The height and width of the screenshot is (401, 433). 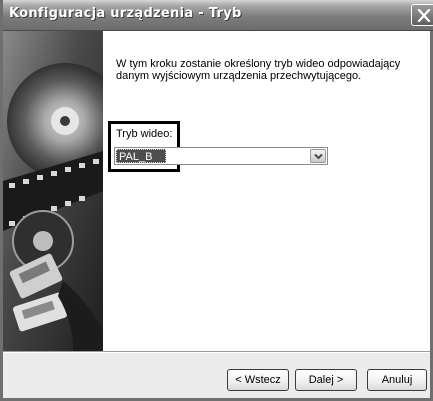 I want to click on video-mode-select: PAL_B, so click(x=221, y=156).